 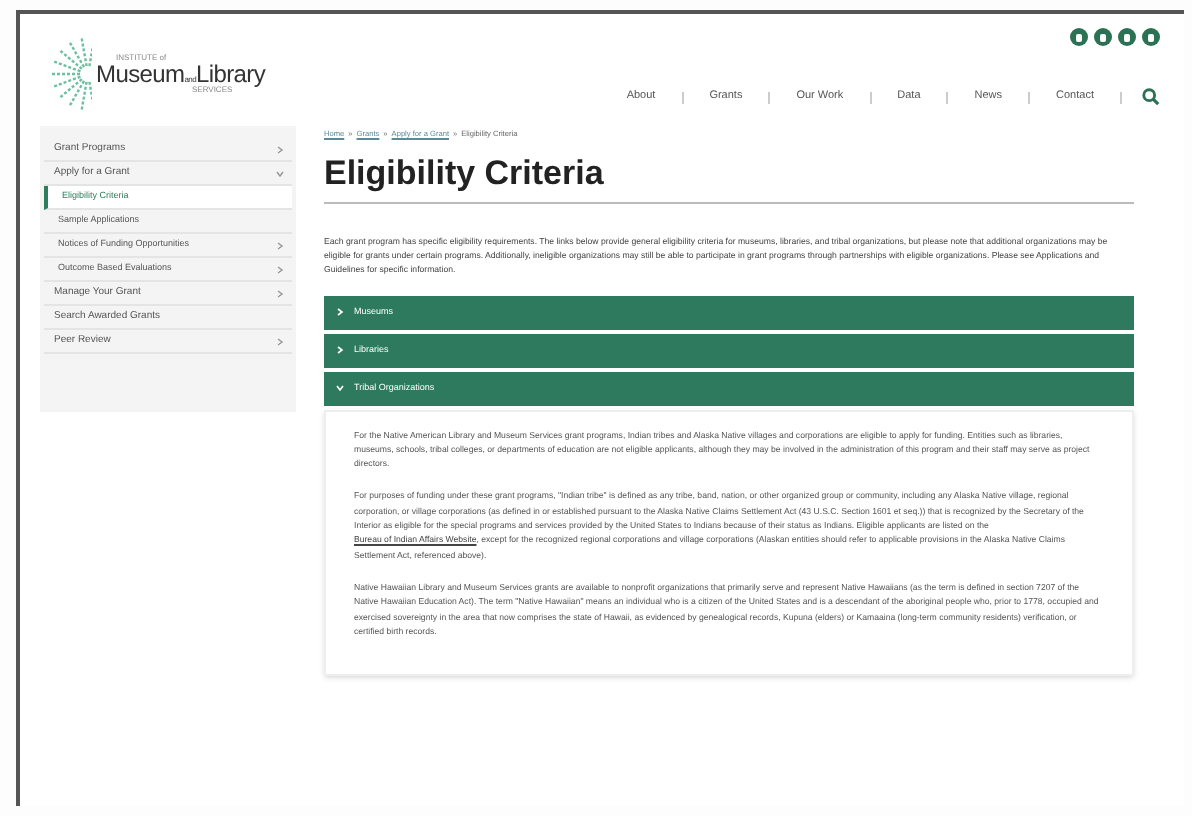 What do you see at coordinates (465, 172) in the screenshot?
I see `page-title: Eligibility Criteria` at bounding box center [465, 172].